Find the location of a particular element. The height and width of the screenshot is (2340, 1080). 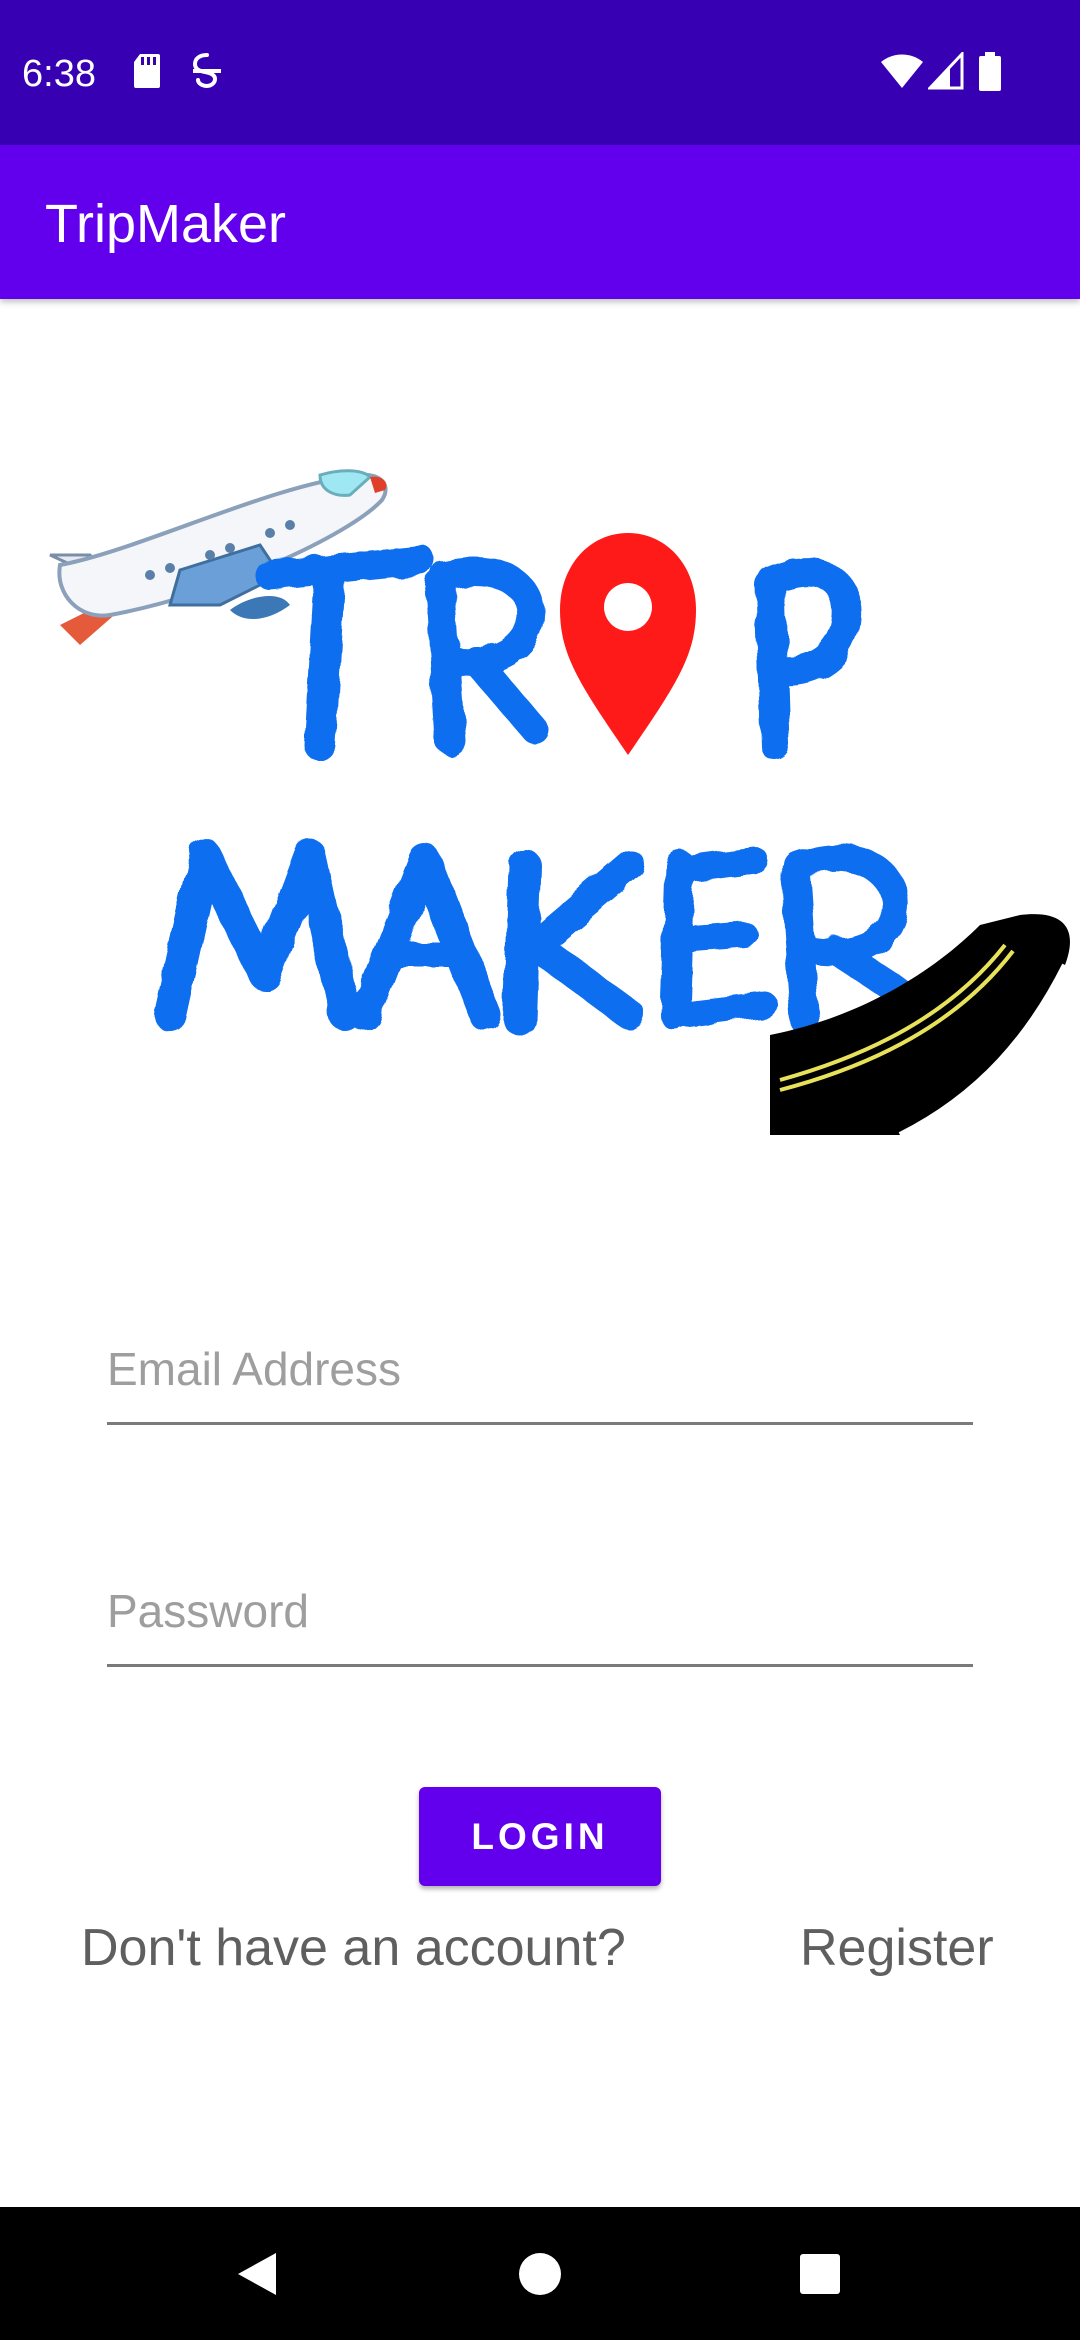

wifi-icon is located at coordinates (902, 71).